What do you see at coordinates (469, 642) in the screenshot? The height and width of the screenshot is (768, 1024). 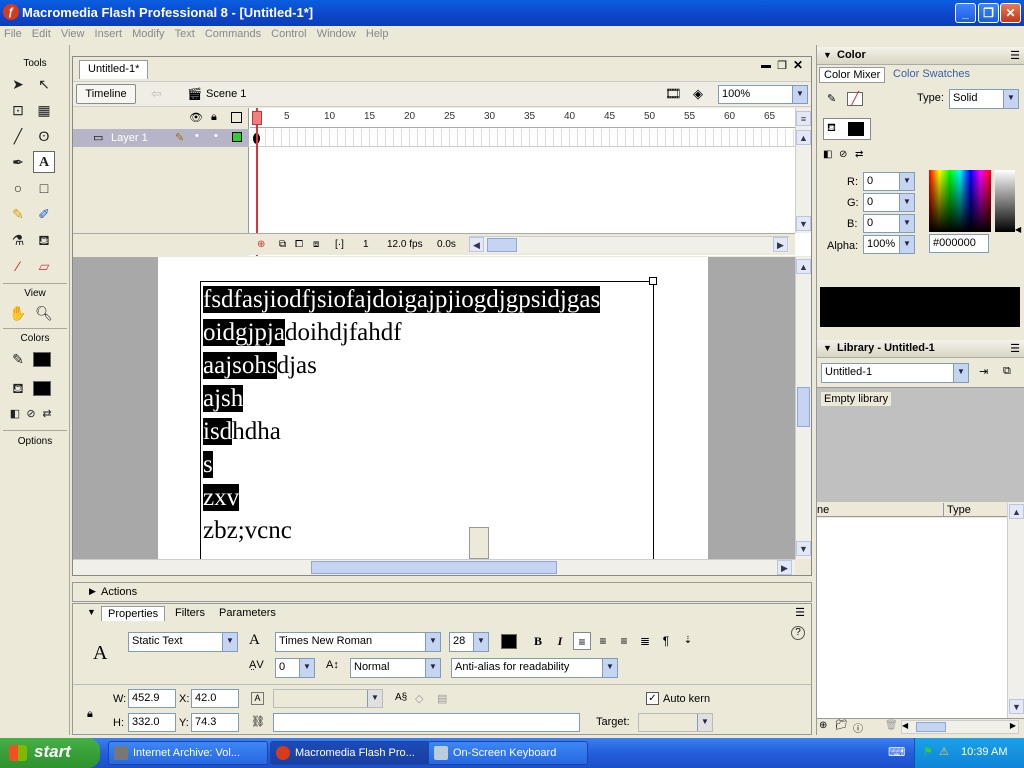 I see `font-size-input: 28 ▼` at bounding box center [469, 642].